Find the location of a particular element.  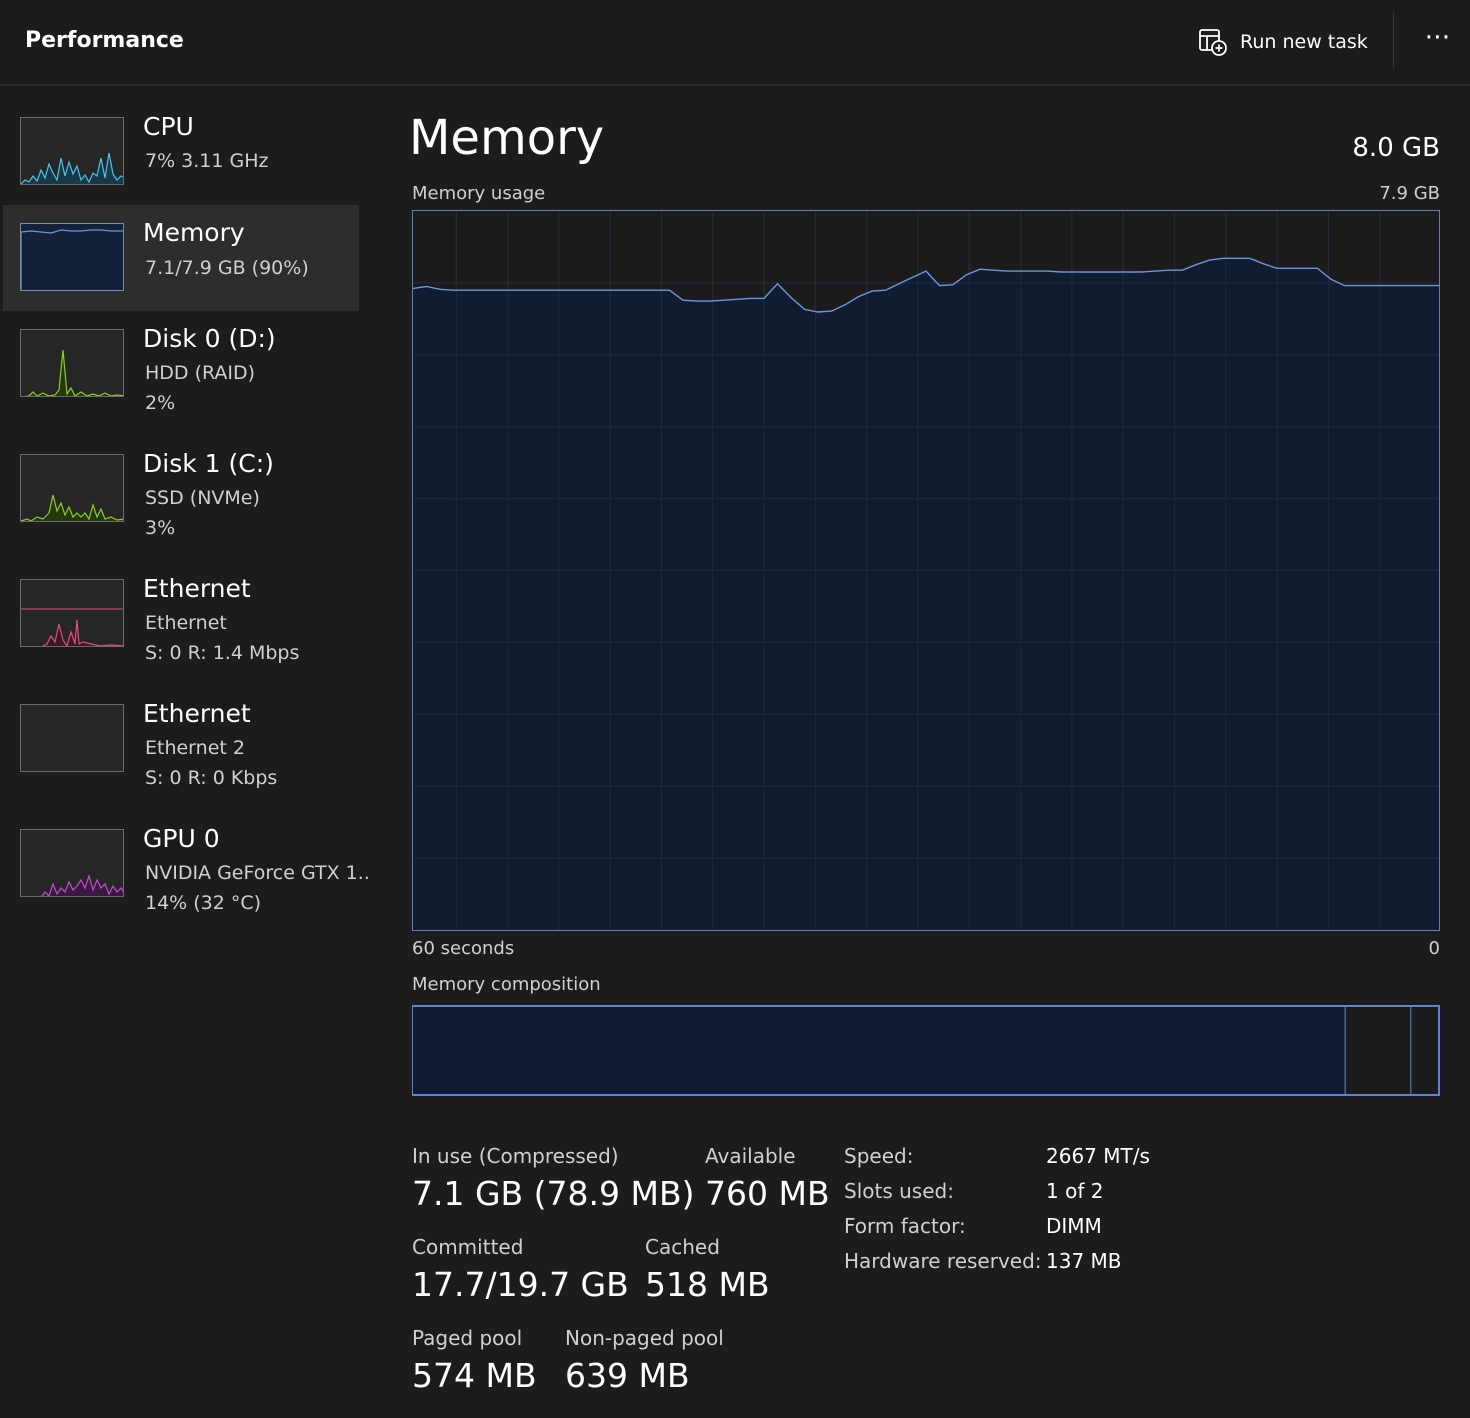

sidebar-item-disk-0: Disk 0 (D:) HDD (RAID) 2% is located at coordinates (181, 371).